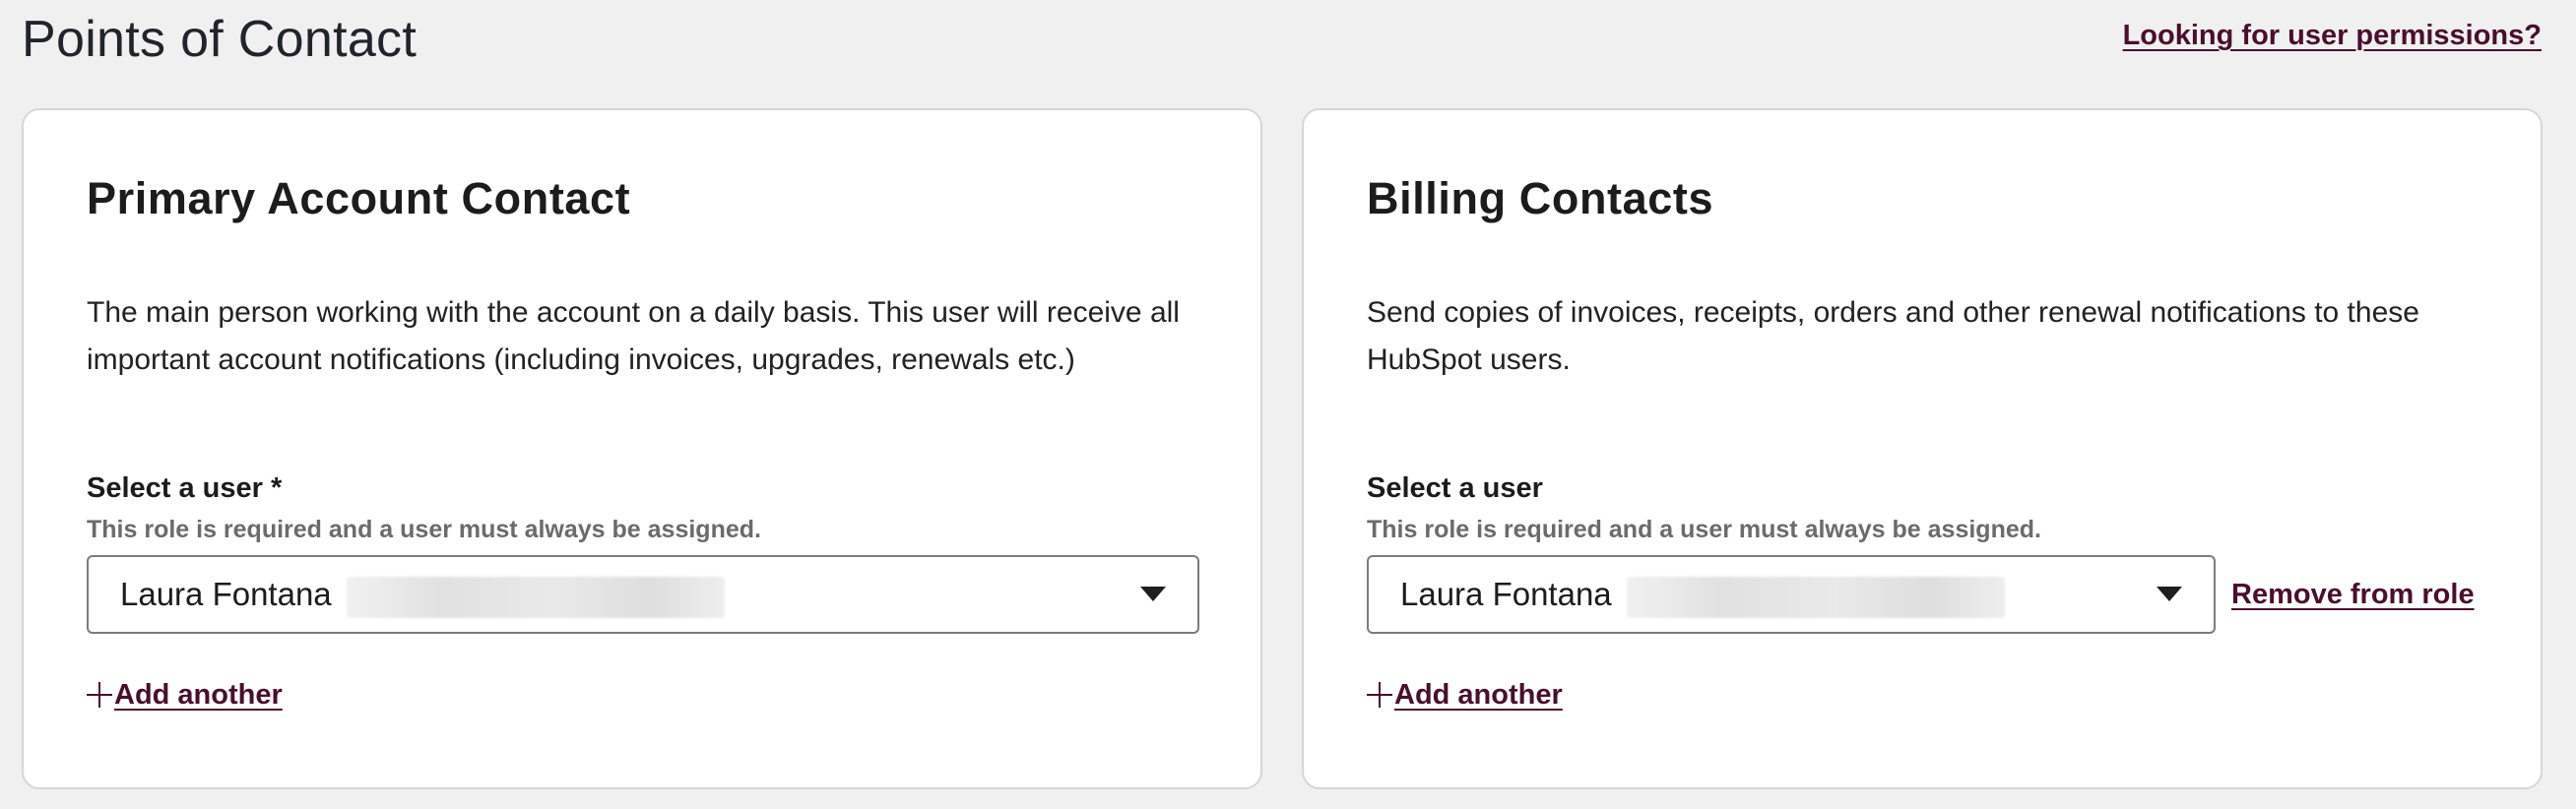  Describe the element at coordinates (1506, 594) in the screenshot. I see `billing-selected-user: Laura Fontana` at that location.